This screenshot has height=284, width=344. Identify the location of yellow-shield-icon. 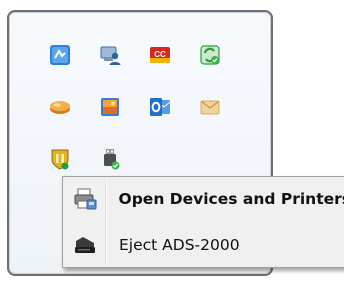
(60, 159).